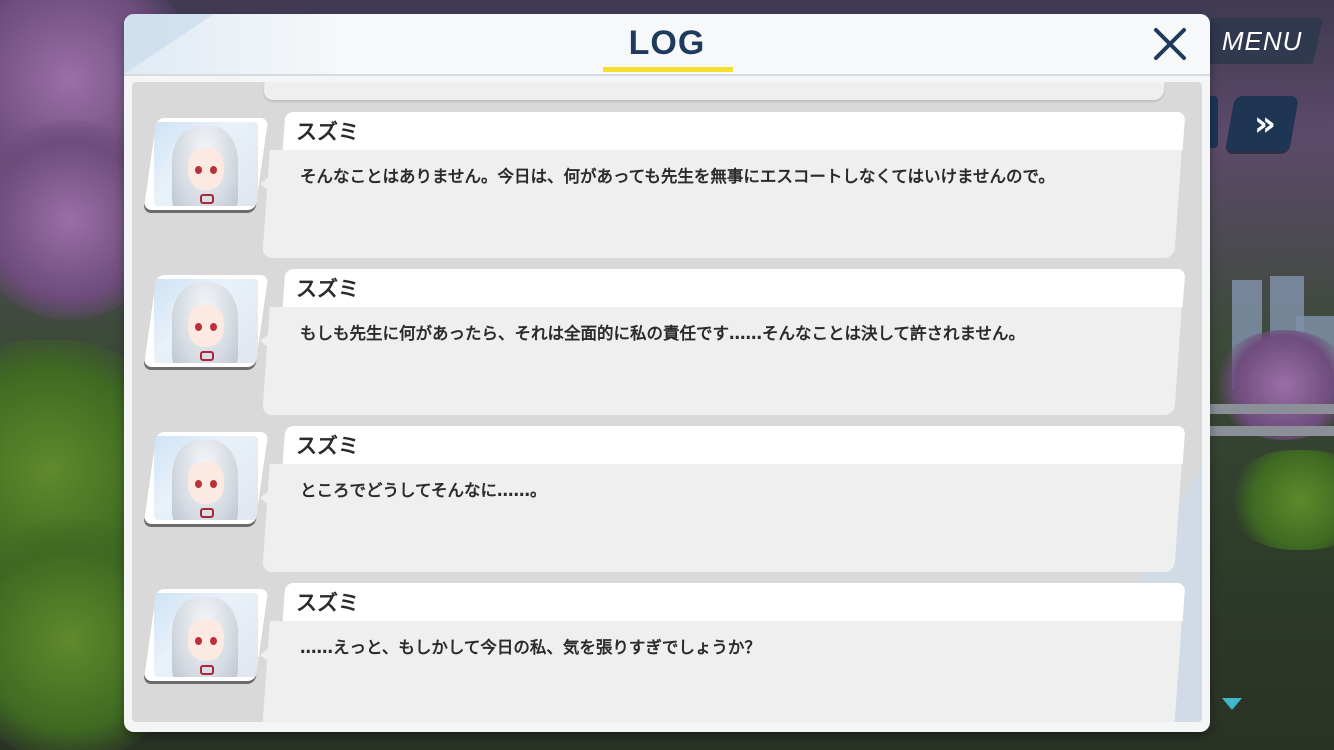 The height and width of the screenshot is (750, 1334). I want to click on close-button, so click(1170, 44).